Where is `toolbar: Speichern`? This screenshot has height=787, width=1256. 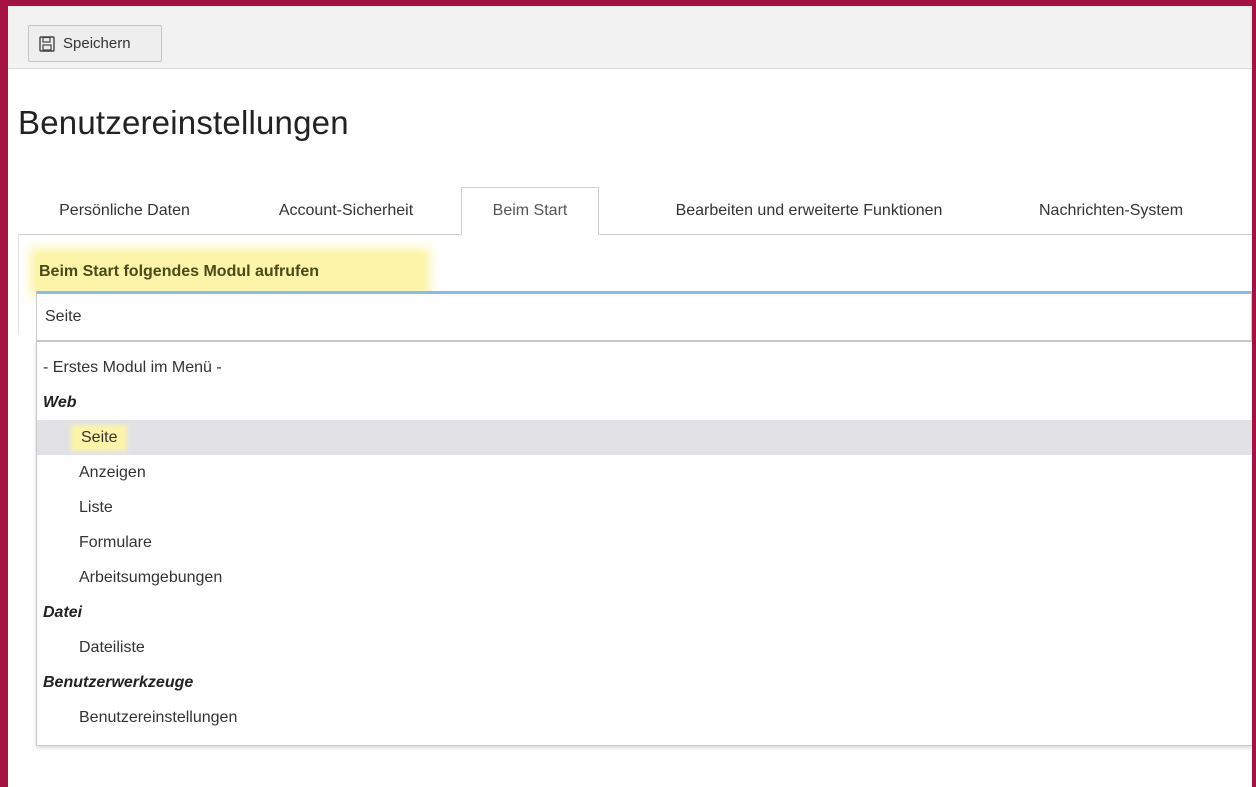
toolbar: Speichern is located at coordinates (630, 37).